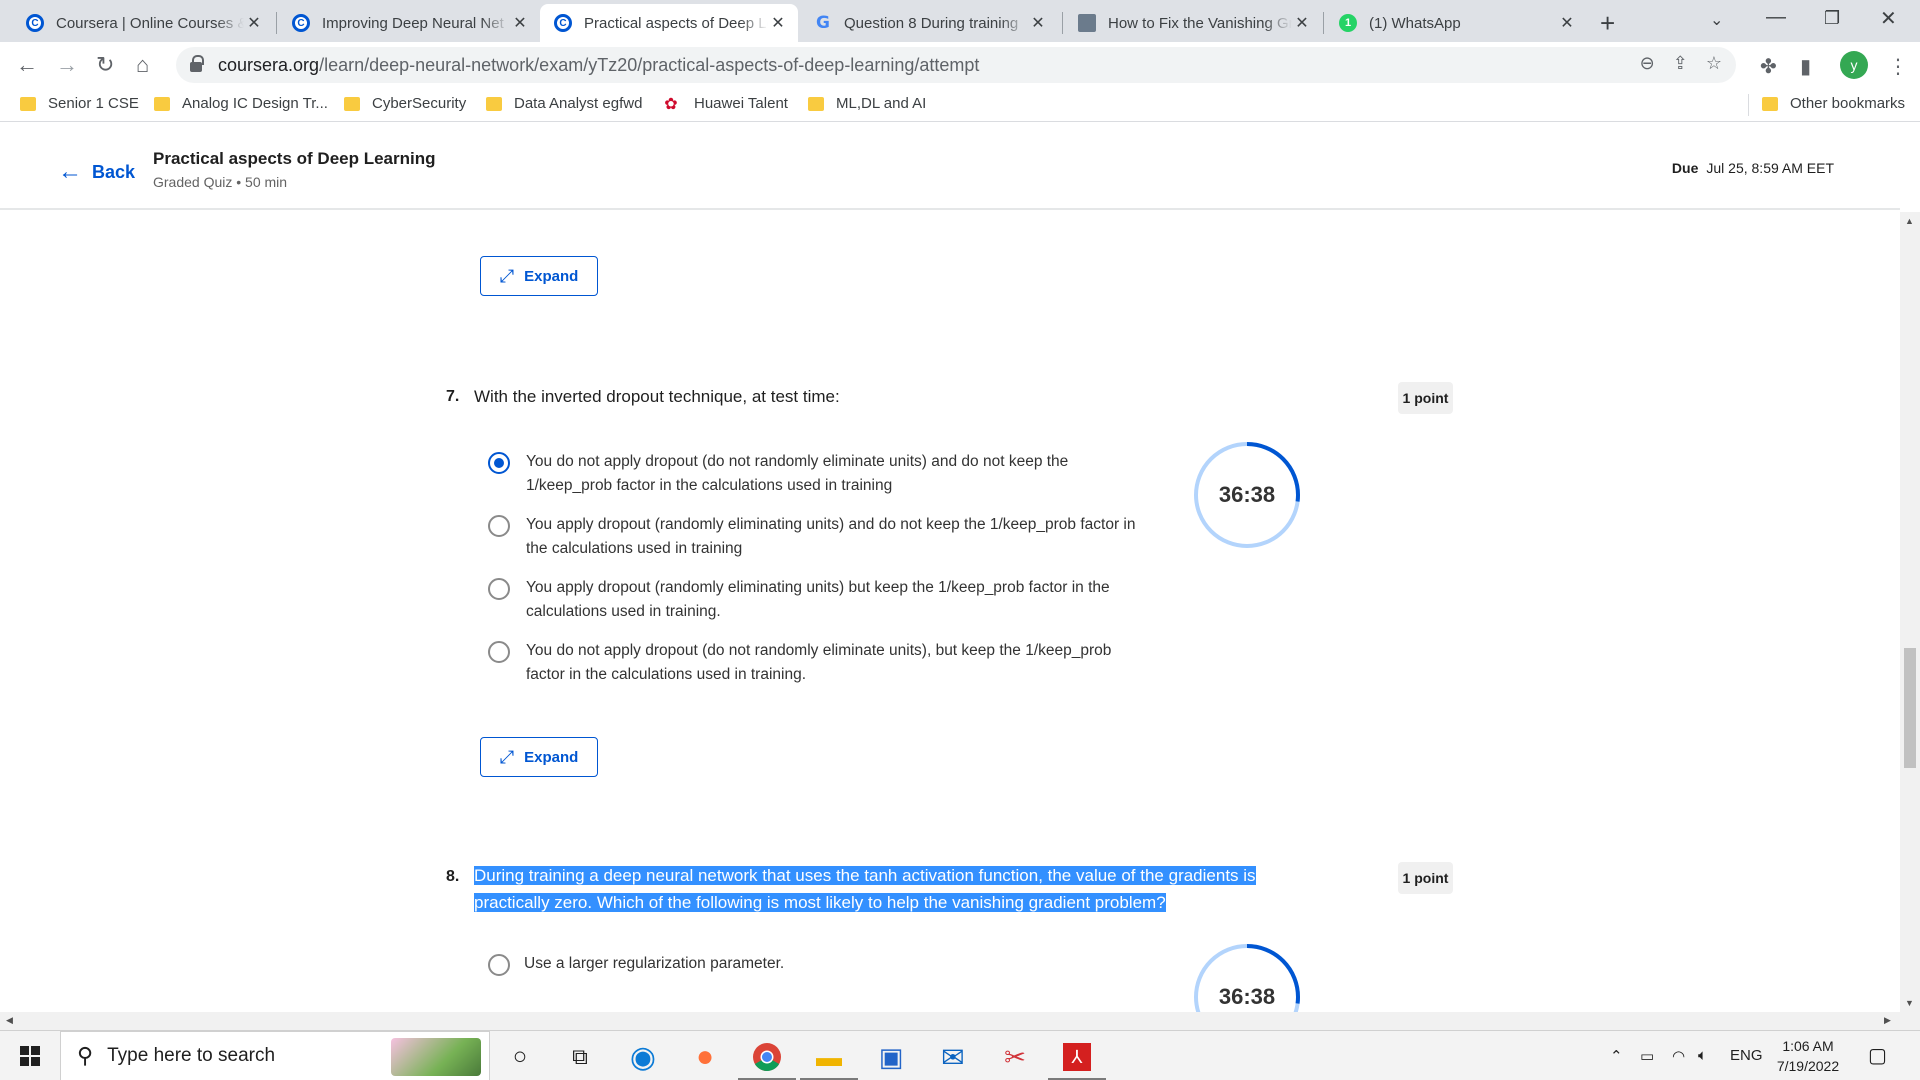 The height and width of the screenshot is (1080, 1920). What do you see at coordinates (96, 172) in the screenshot?
I see `back-button: ← Back` at bounding box center [96, 172].